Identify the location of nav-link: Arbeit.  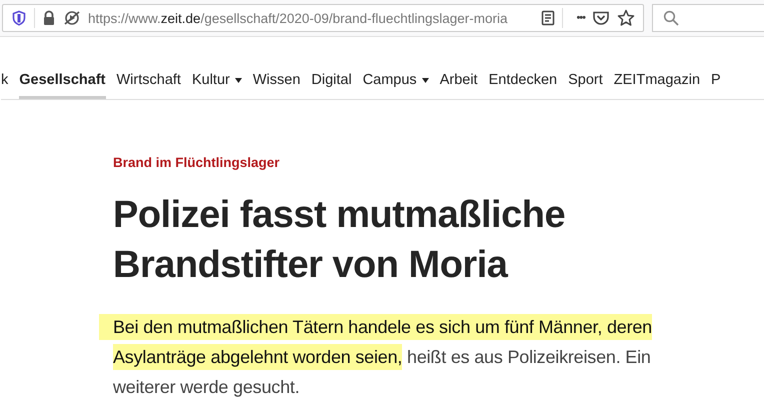
(459, 85).